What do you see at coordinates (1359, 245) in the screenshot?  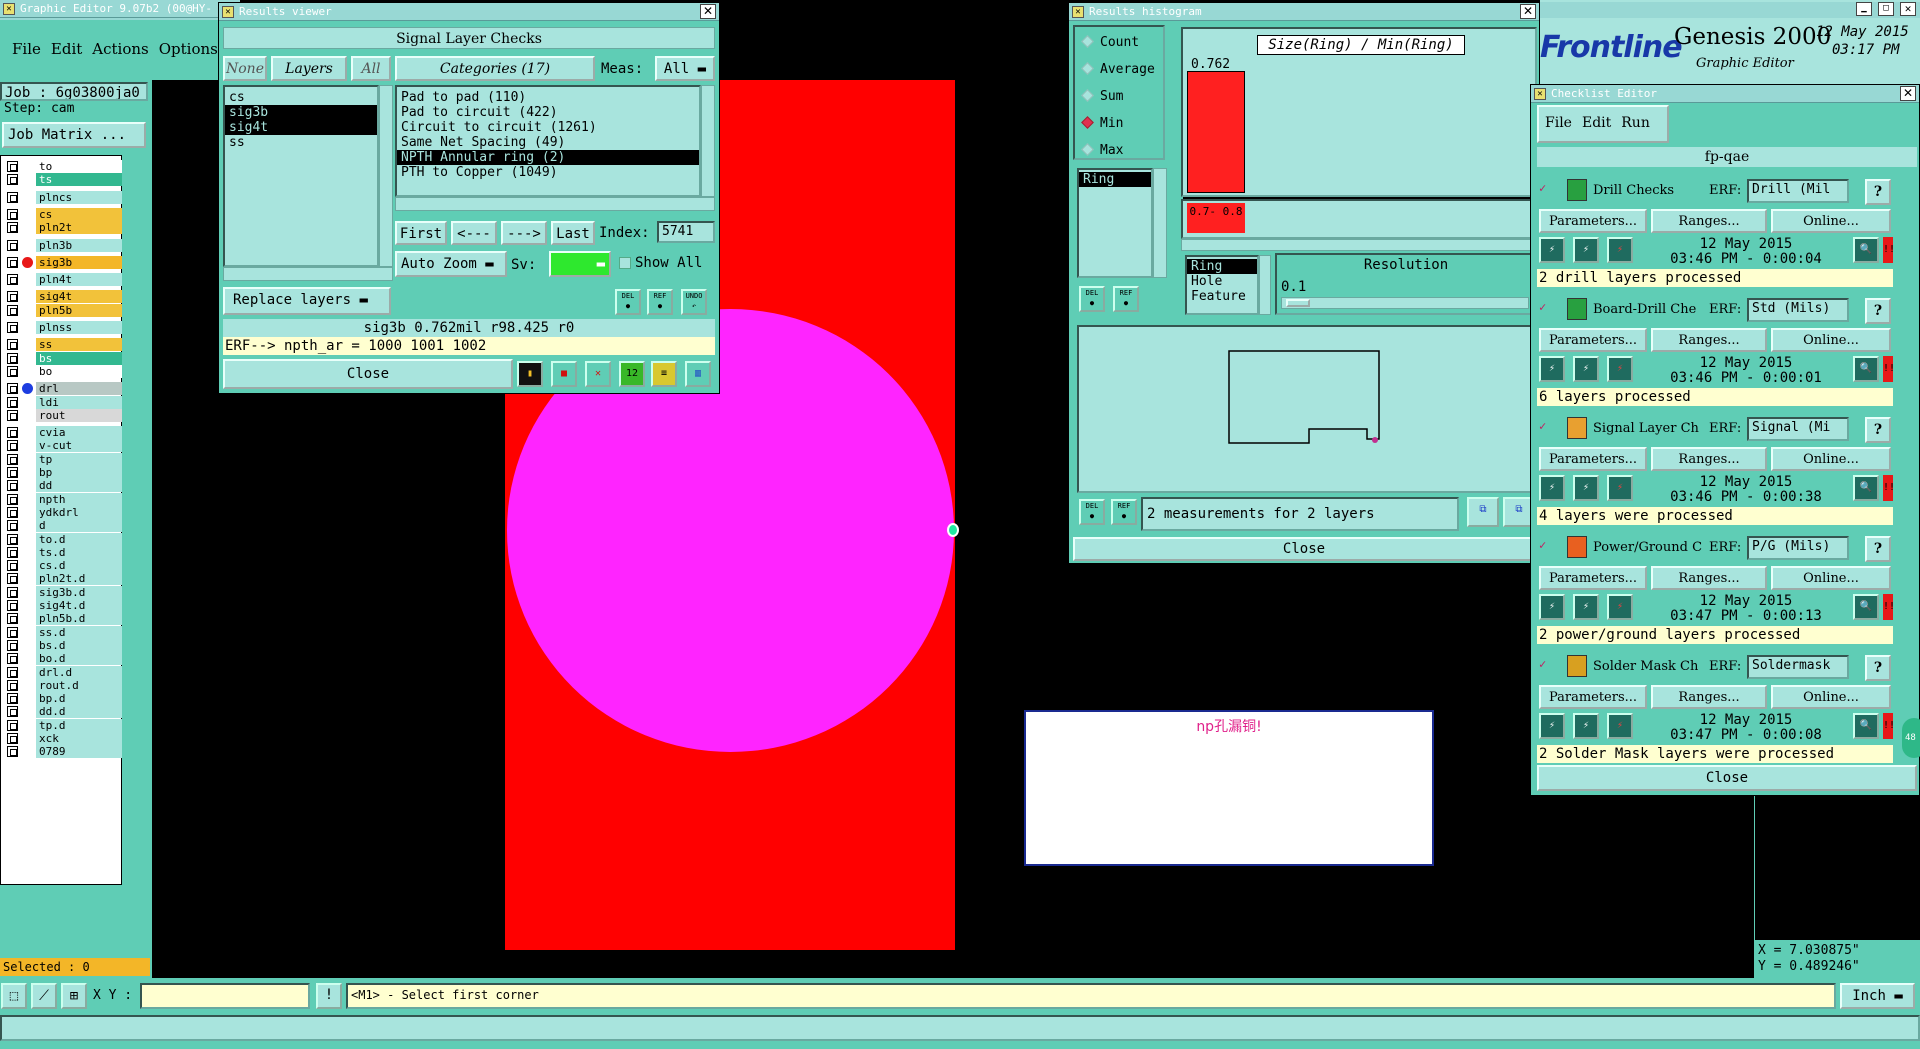 I see `chart-hscrollbar` at bounding box center [1359, 245].